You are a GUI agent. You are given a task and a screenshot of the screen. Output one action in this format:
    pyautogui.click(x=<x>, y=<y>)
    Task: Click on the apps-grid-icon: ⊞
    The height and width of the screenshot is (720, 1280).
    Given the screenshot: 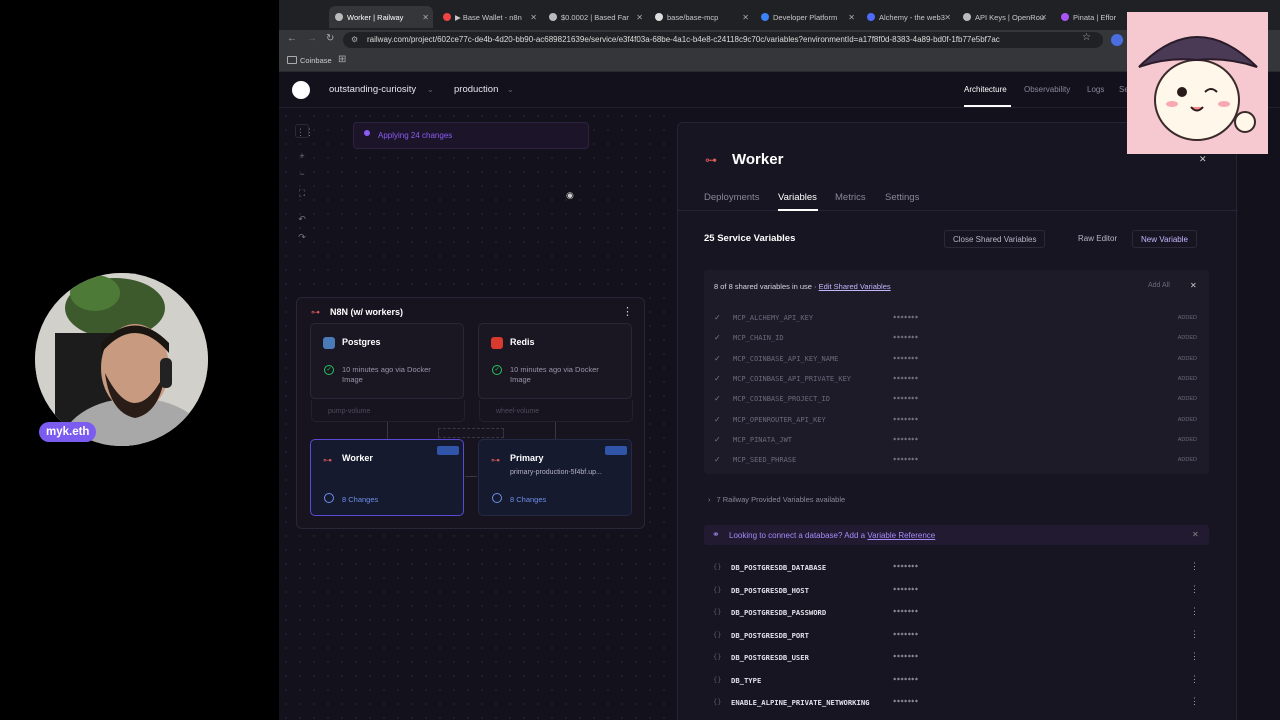 What is the action you would take?
    pyautogui.click(x=342, y=59)
    